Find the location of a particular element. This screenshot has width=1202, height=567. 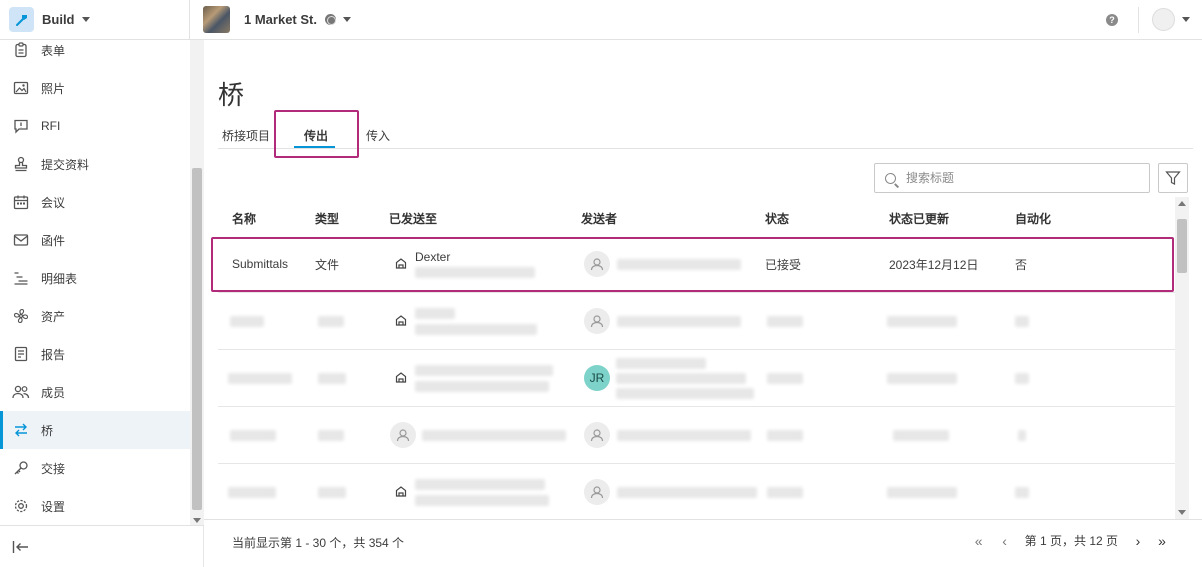

project-switcher: 1 Market St. is located at coordinates (277, 19).